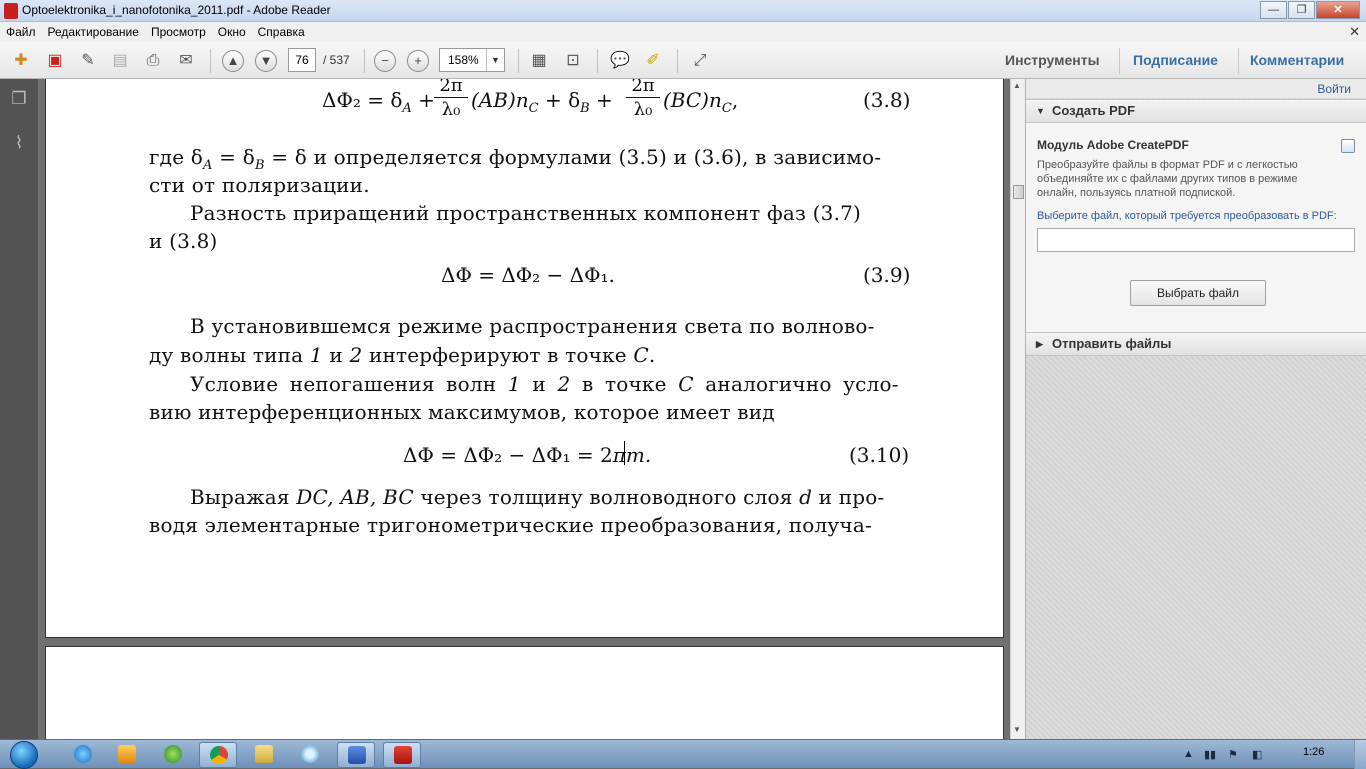 The image size is (1366, 769). Describe the element at coordinates (624, 453) in the screenshot. I see `text-cursor` at that location.